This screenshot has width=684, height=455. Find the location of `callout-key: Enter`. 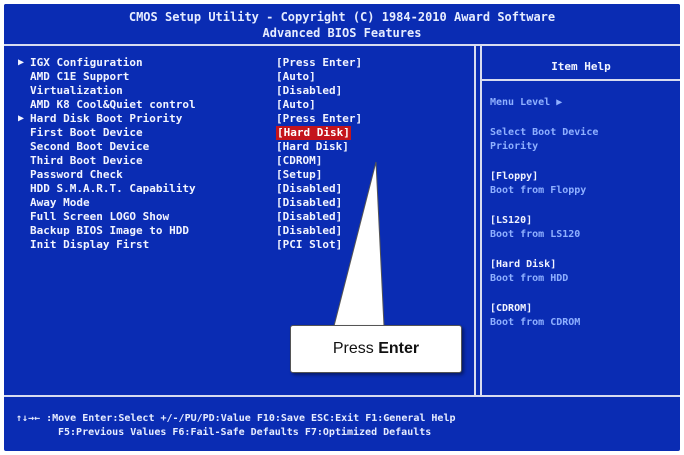

callout-key: Enter is located at coordinates (399, 348).